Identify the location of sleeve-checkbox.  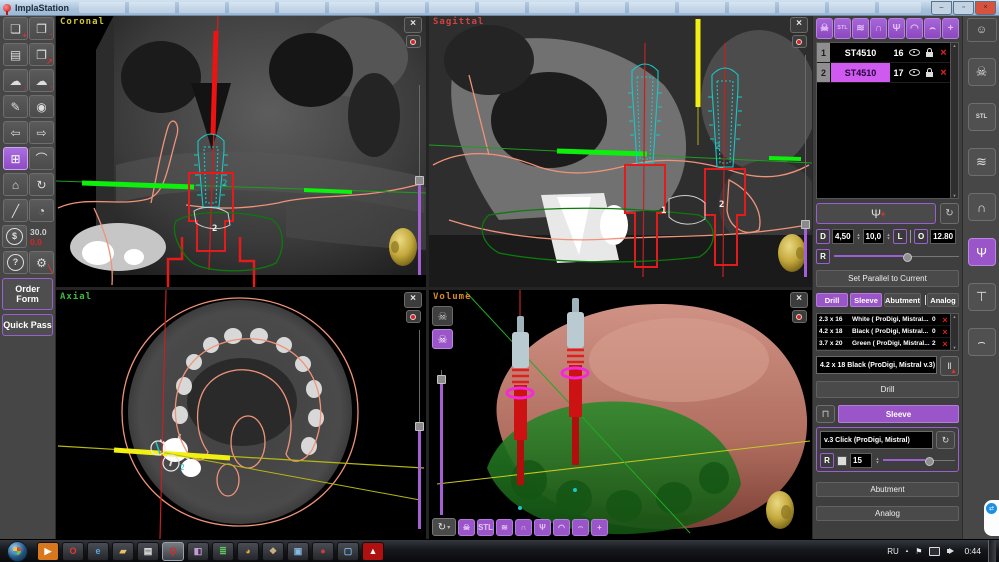
(842, 460).